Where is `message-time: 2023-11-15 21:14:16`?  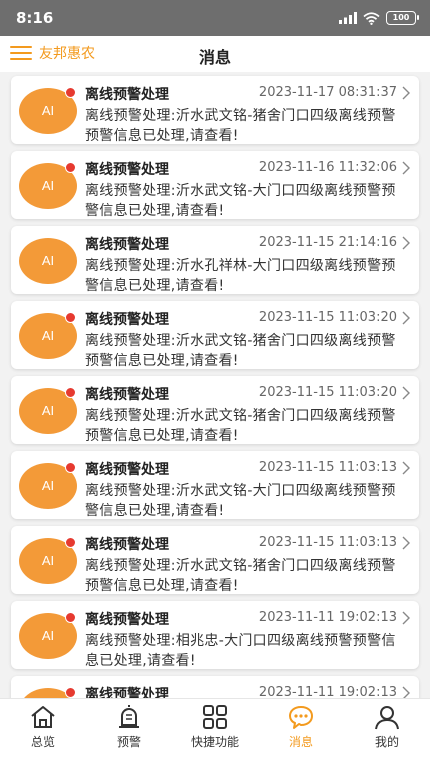 message-time: 2023-11-15 21:14:16 is located at coordinates (327, 242).